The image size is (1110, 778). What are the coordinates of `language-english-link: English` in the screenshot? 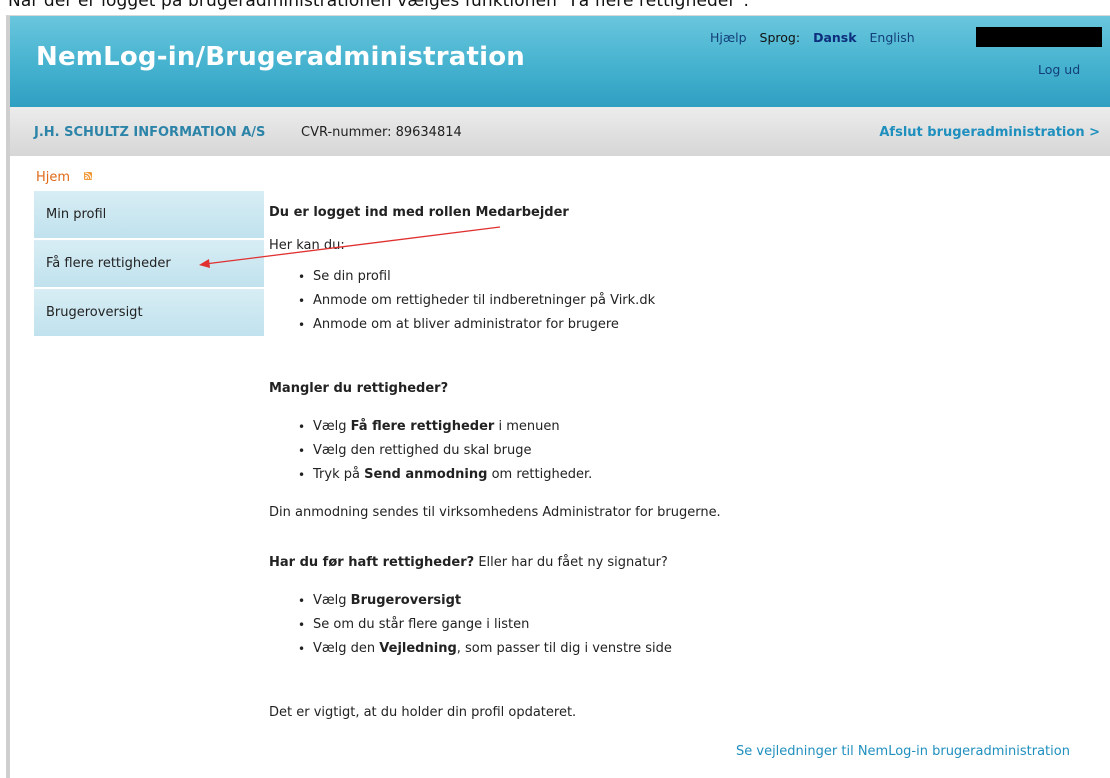 It's located at (892, 37).